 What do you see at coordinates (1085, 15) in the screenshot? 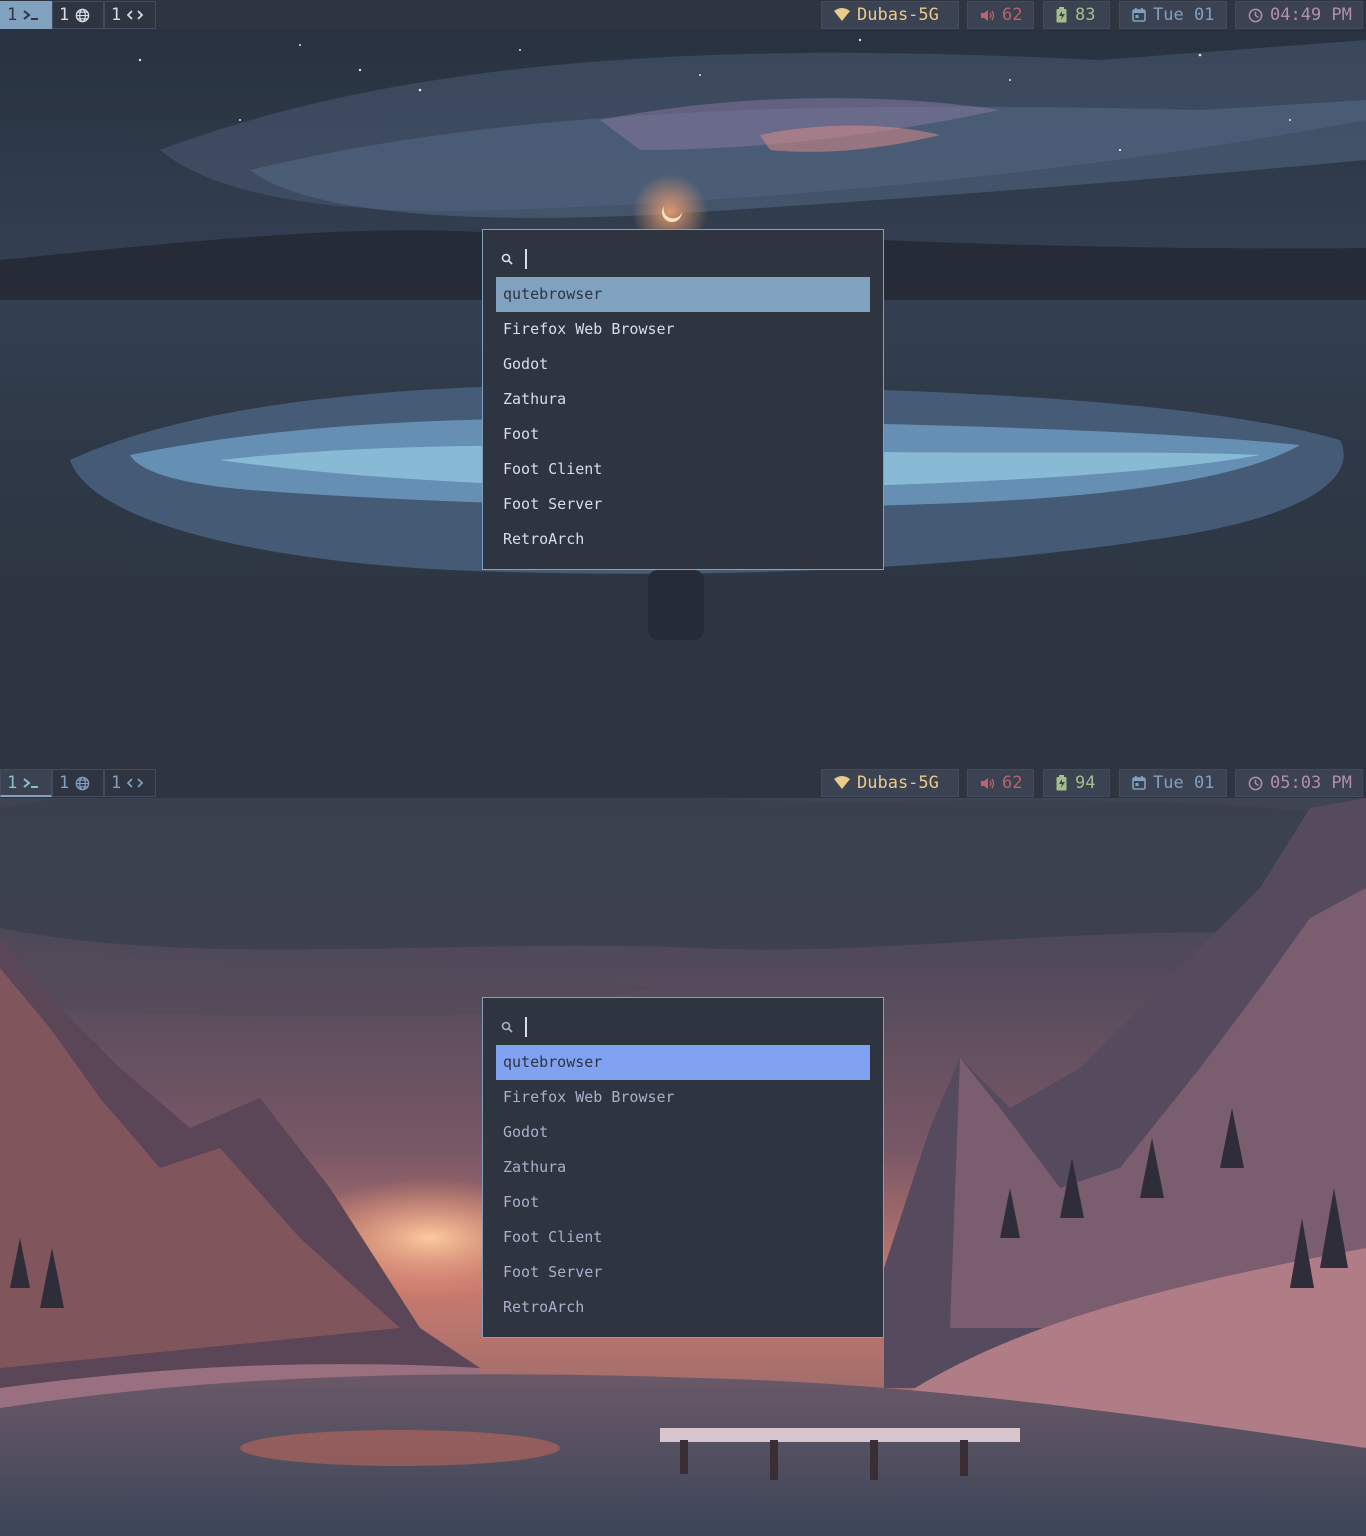
I see `battery-level: 83` at bounding box center [1085, 15].